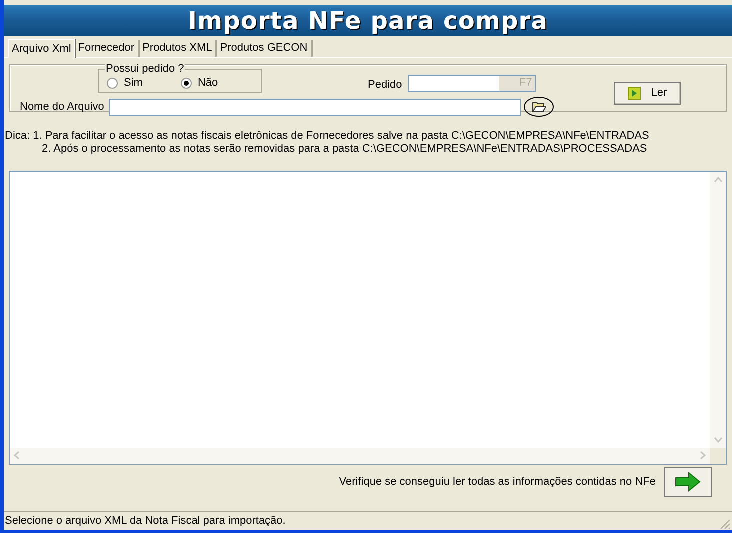 The height and width of the screenshot is (533, 732). Describe the element at coordinates (344, 149) in the screenshot. I see `tip-text: 2. Após o processamento as notas serão removidas para a pasta C:\GECON\EMPRESA\NFe\ENTRADAS\PROCESSADAS` at that location.